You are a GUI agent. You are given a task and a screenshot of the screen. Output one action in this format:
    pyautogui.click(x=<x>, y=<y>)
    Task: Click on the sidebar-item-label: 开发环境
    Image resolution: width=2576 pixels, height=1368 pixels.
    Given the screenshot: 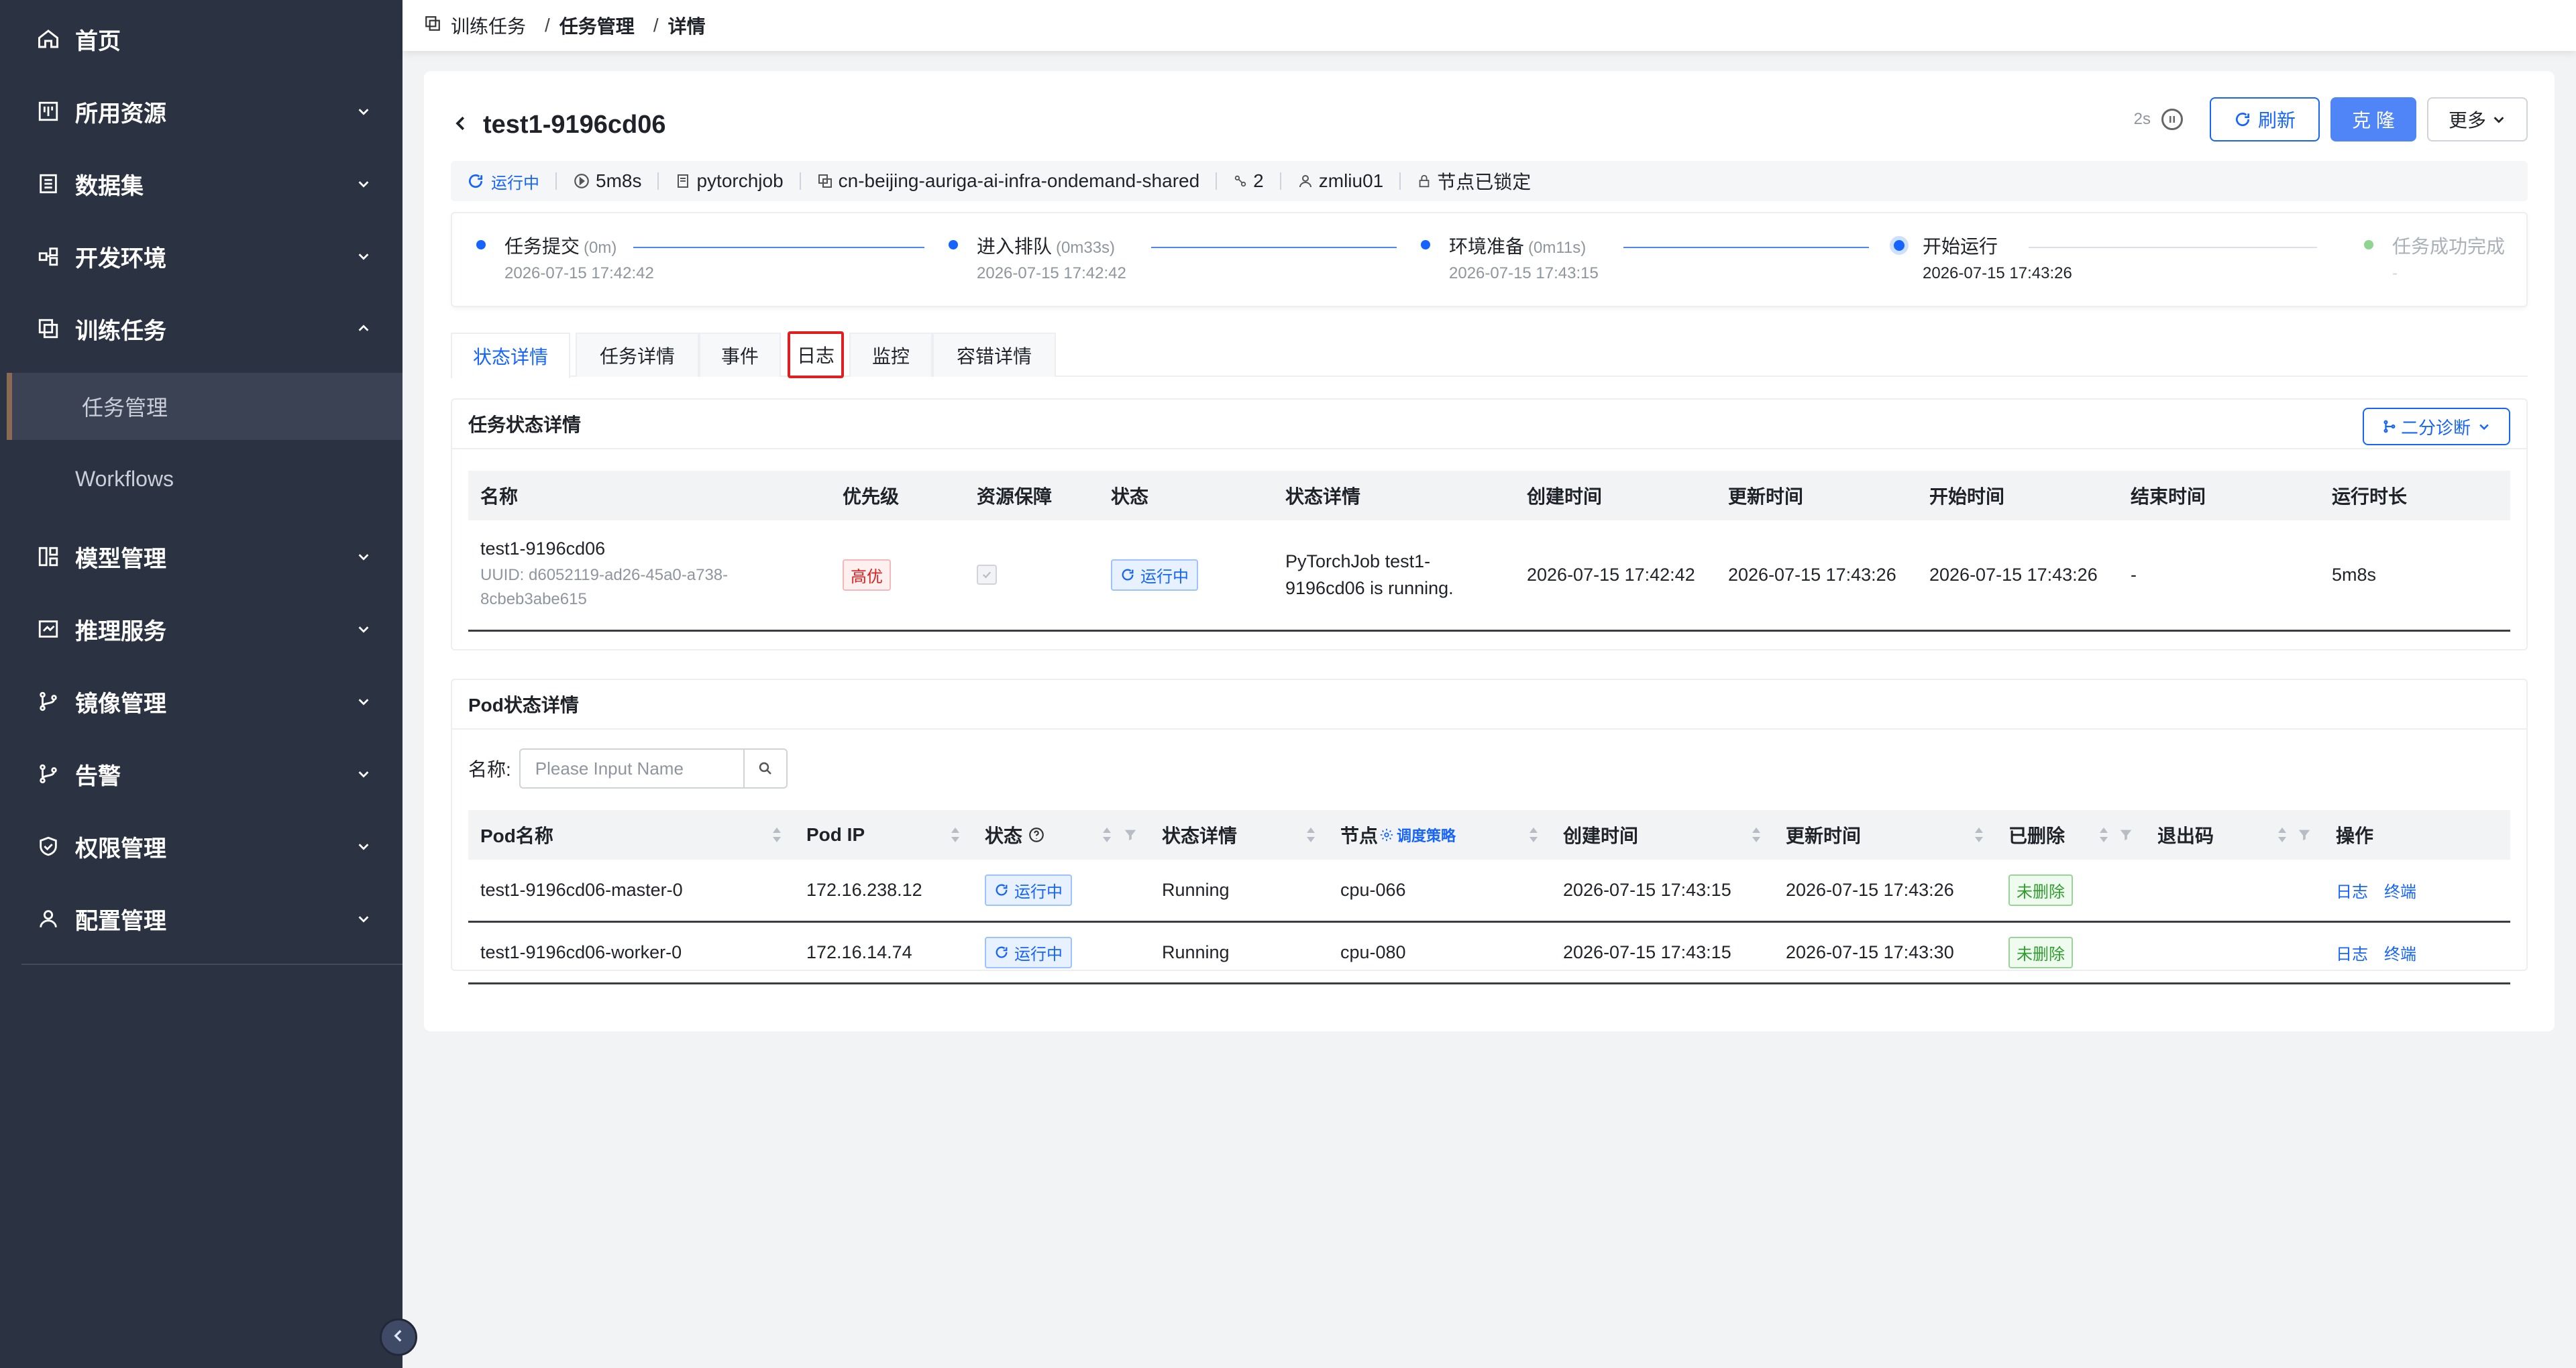 What is the action you would take?
    pyautogui.click(x=120, y=258)
    